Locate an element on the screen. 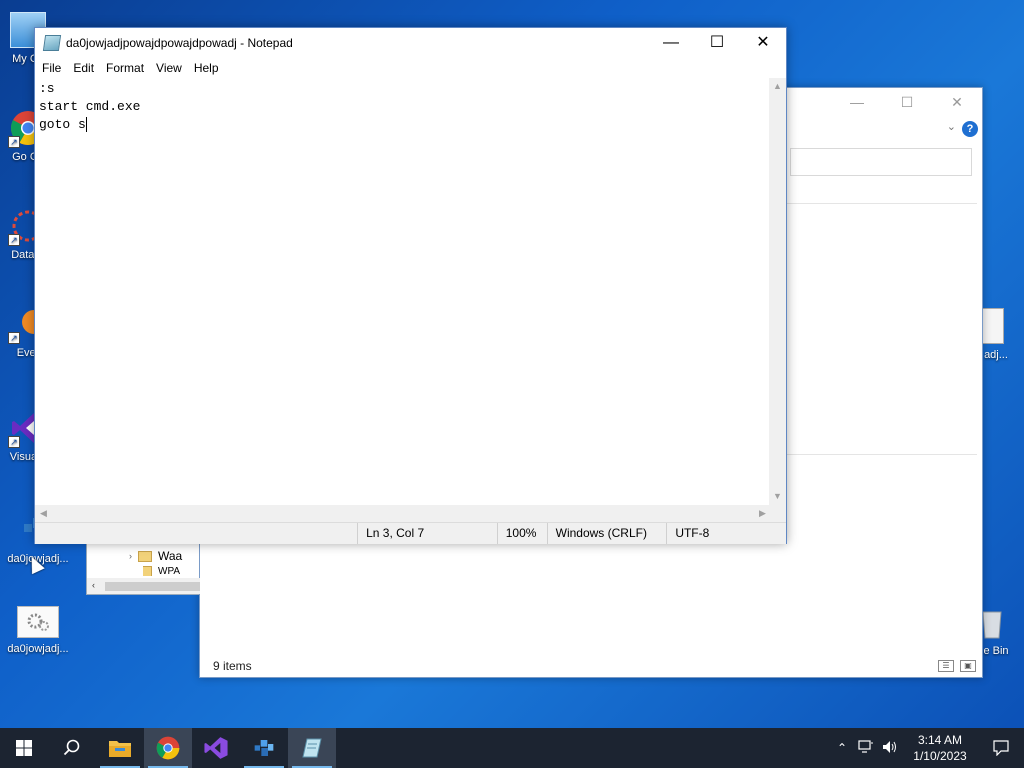 Image resolution: width=1024 pixels, height=768 pixels. recycle-bin-icon is located at coordinates (992, 623).